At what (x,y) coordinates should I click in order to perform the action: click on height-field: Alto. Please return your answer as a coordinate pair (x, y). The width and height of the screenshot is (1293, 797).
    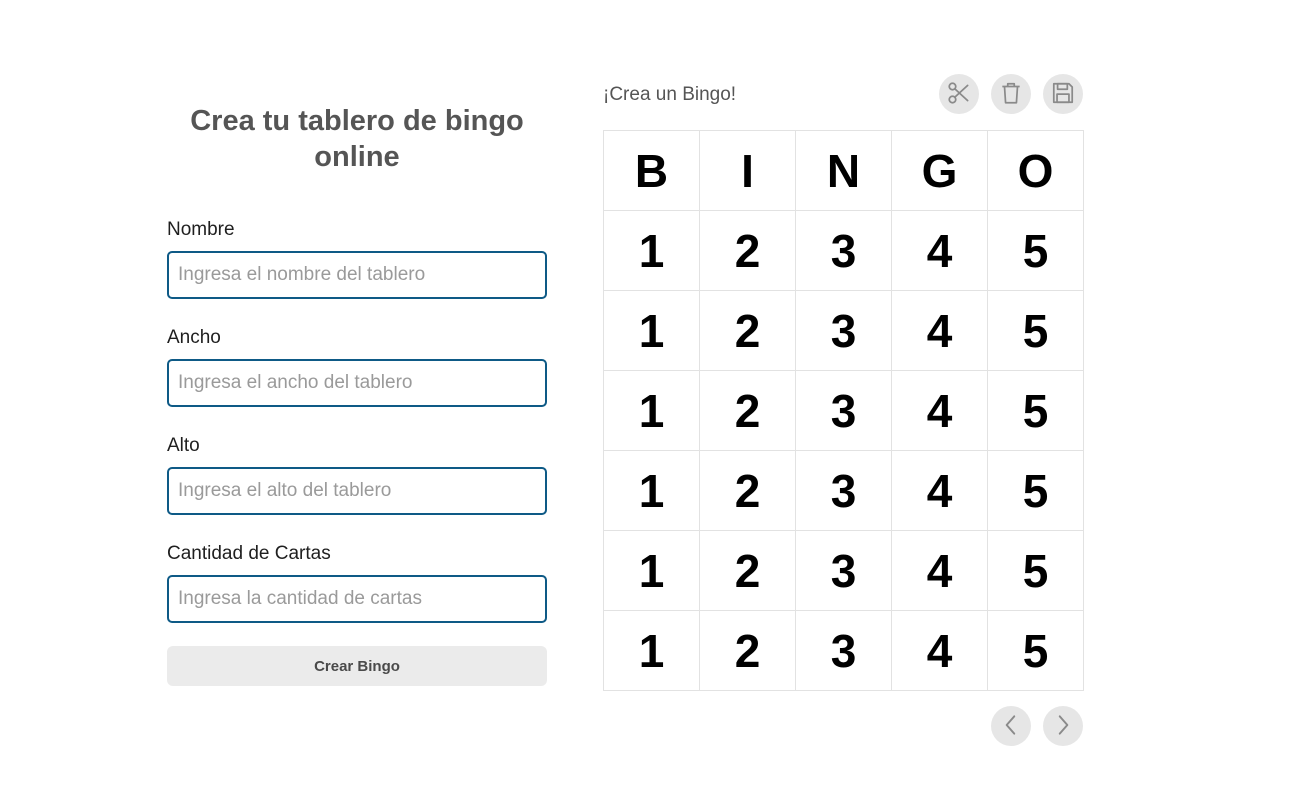
    Looking at the image, I should click on (357, 474).